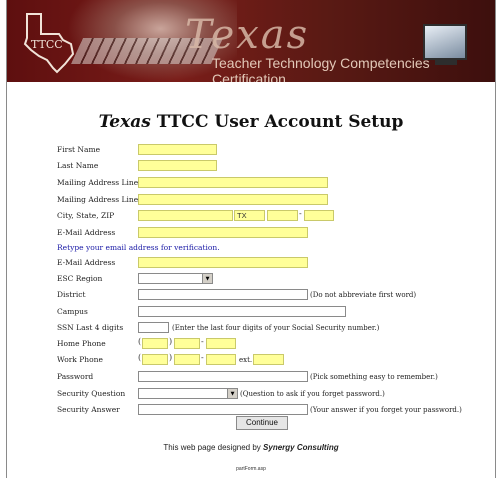 The width and height of the screenshot is (500, 478). What do you see at coordinates (445, 44) in the screenshot?
I see `monitor-icon` at bounding box center [445, 44].